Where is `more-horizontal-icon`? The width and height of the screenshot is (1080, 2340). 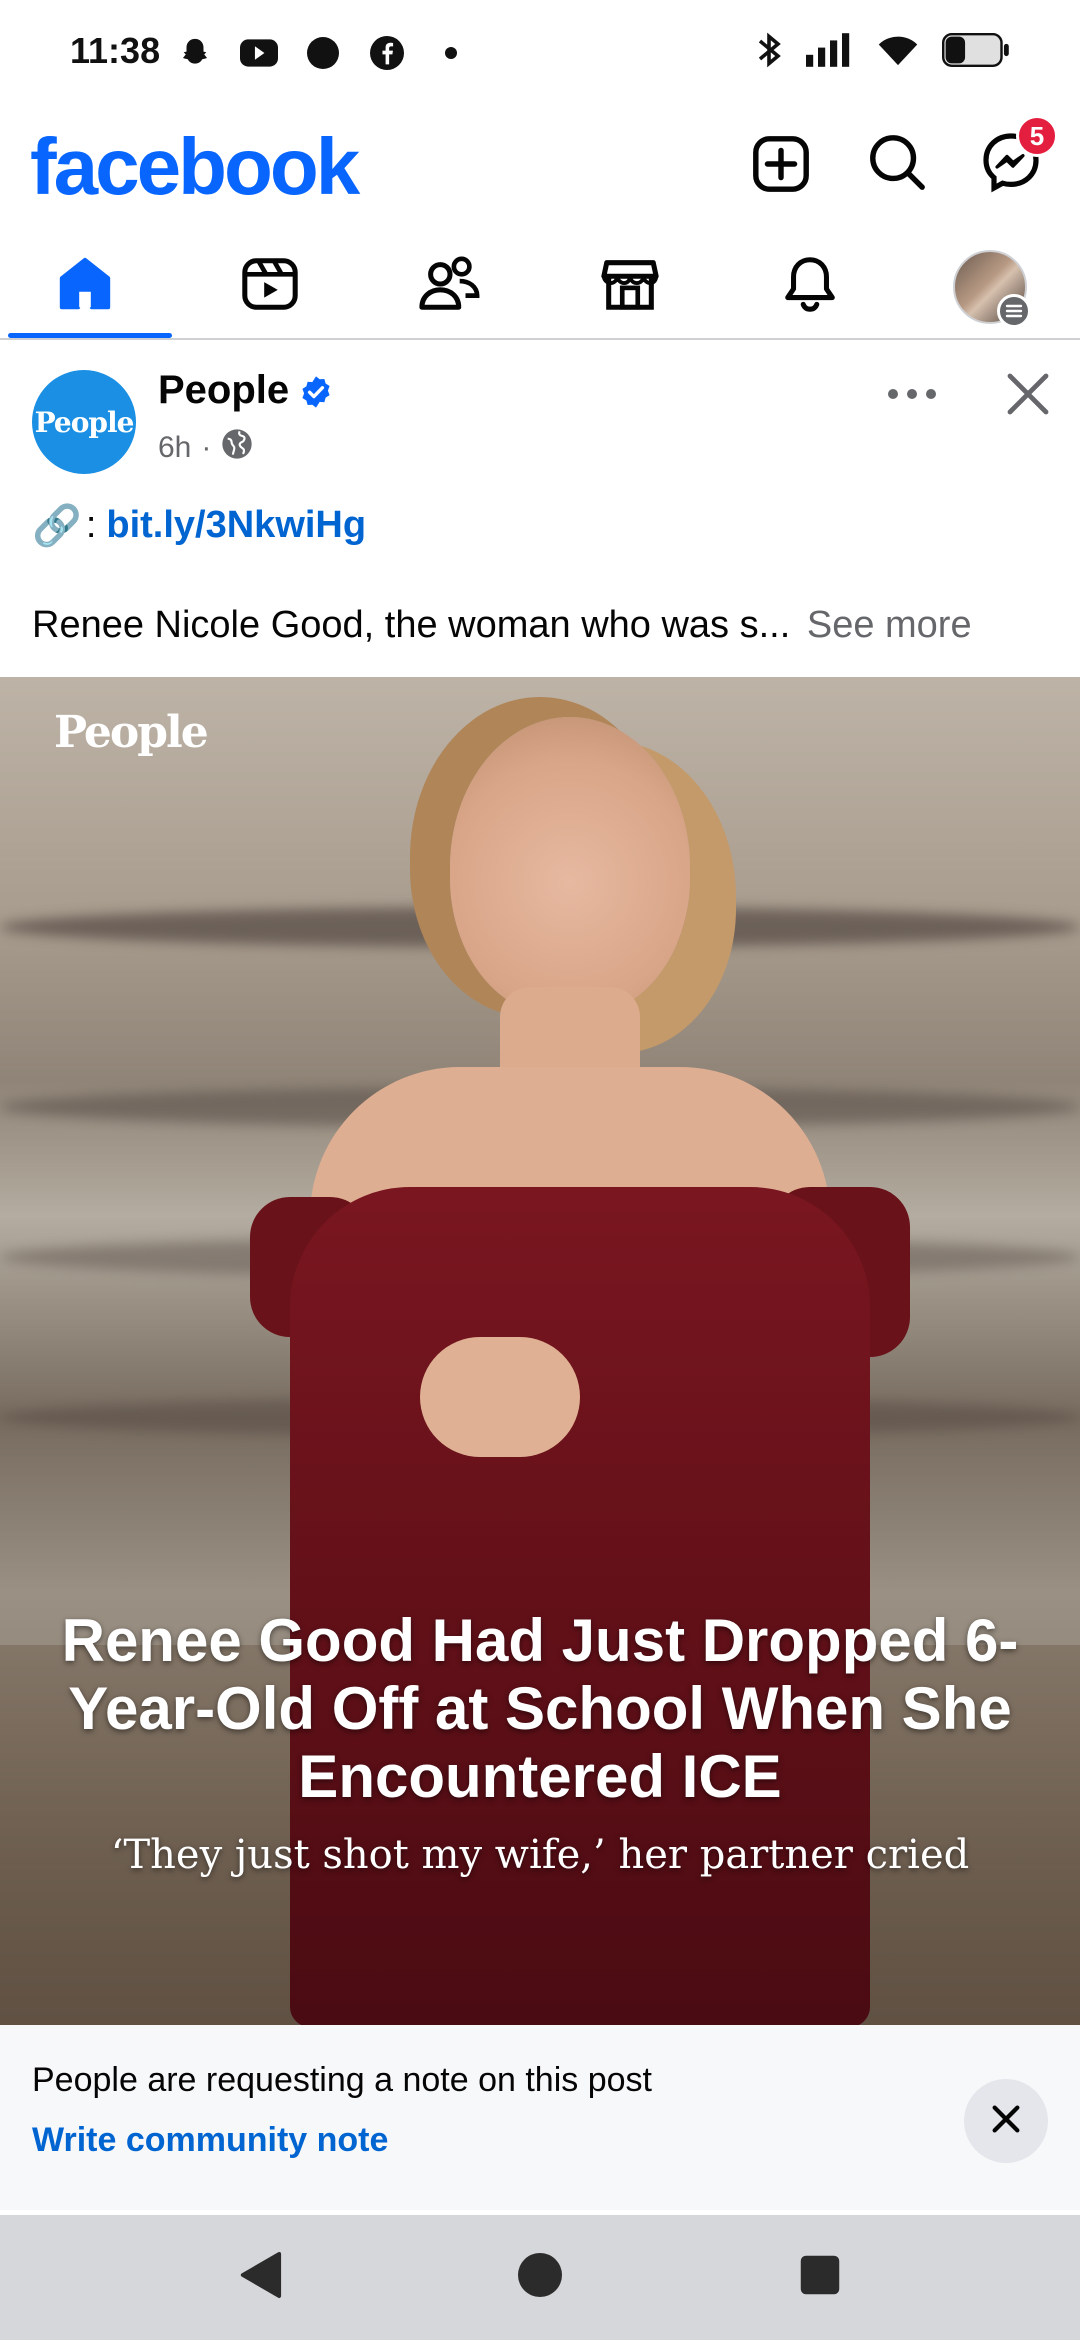
more-horizontal-icon is located at coordinates (912, 396).